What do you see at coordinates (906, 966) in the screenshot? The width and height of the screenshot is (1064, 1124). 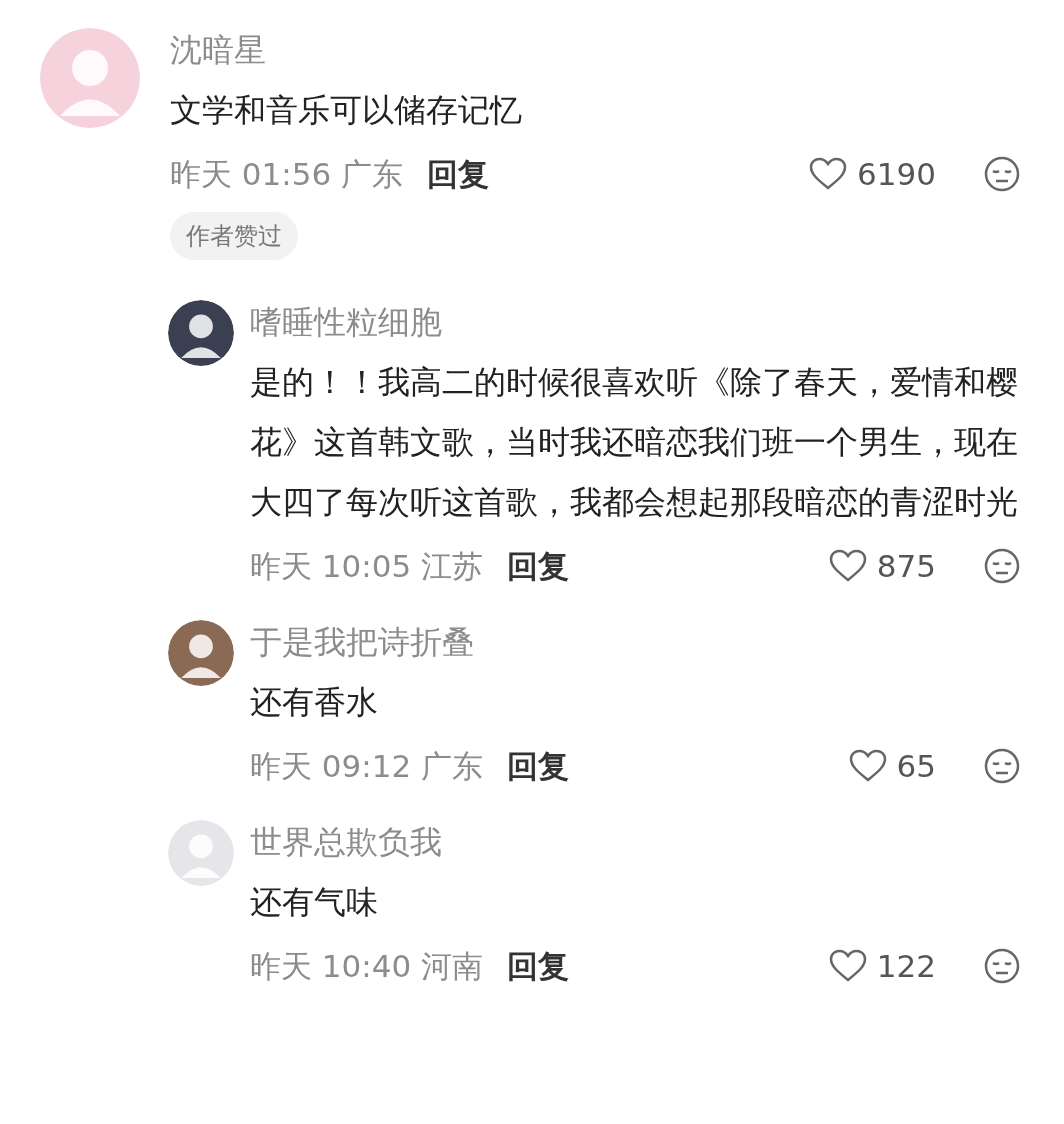 I see `like-count: 122` at bounding box center [906, 966].